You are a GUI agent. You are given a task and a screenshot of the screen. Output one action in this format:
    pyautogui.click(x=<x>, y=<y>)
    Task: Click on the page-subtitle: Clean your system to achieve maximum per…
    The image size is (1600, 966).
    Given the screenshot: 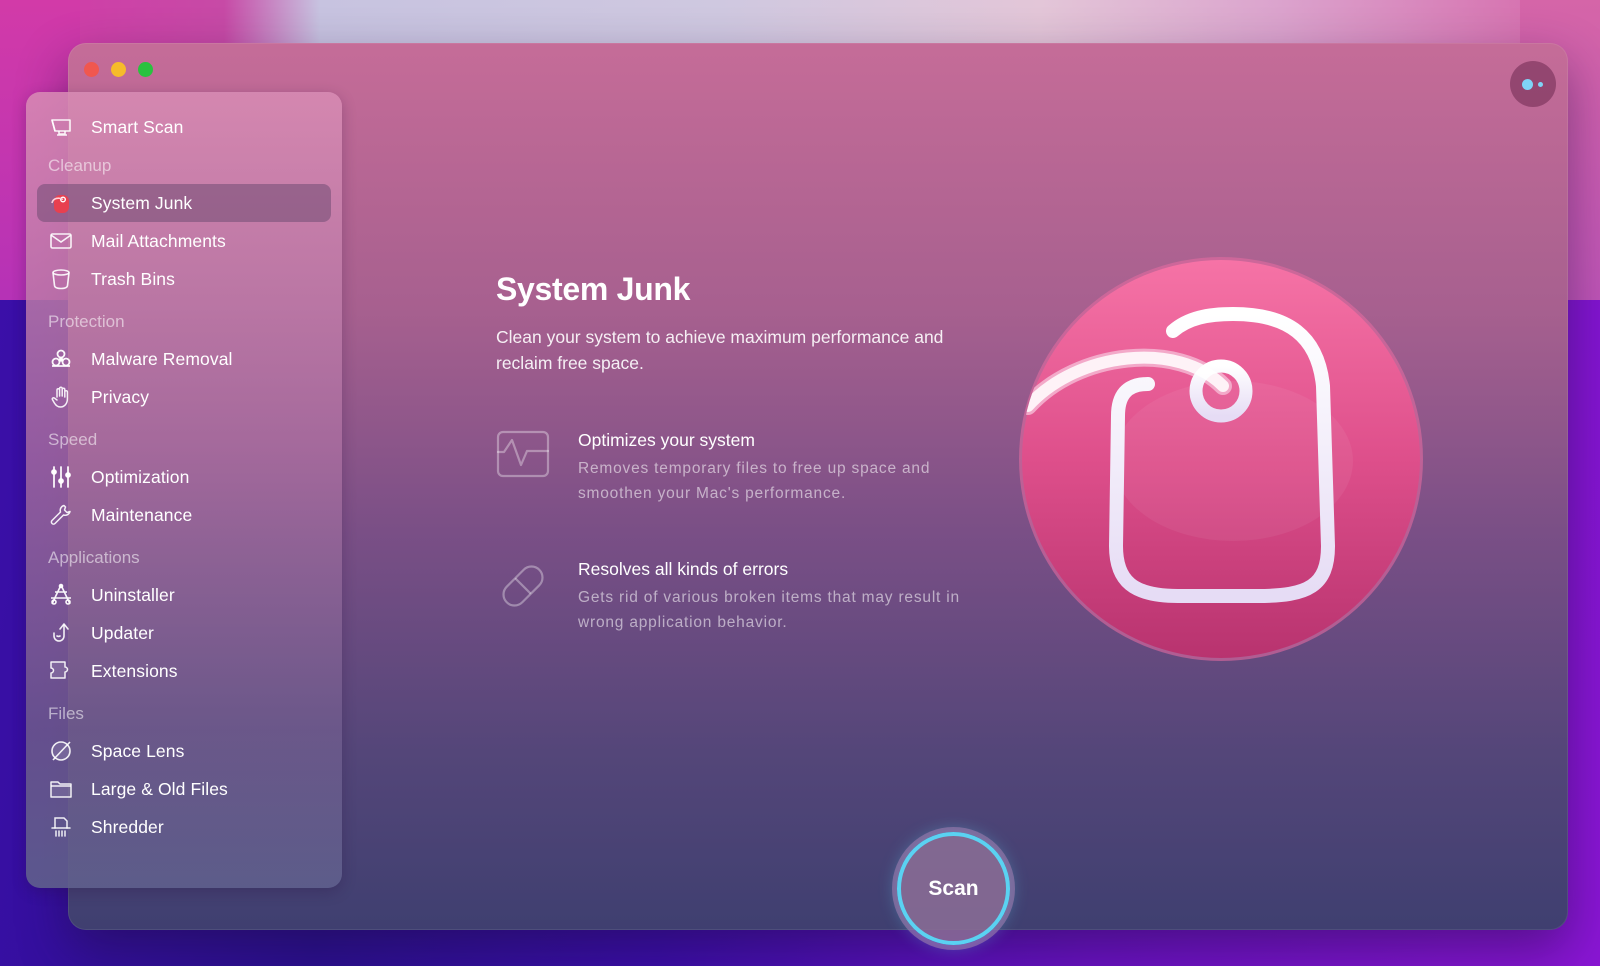 What is the action you would take?
    pyautogui.click(x=720, y=350)
    